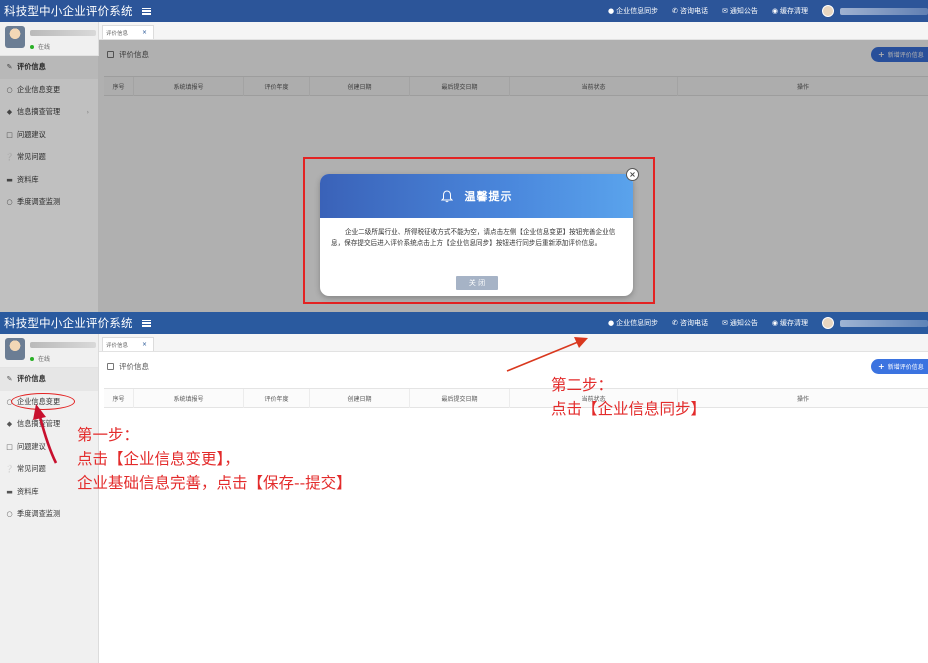 This screenshot has height=663, width=928. I want to click on modal-backdrop, so click(49, 184).